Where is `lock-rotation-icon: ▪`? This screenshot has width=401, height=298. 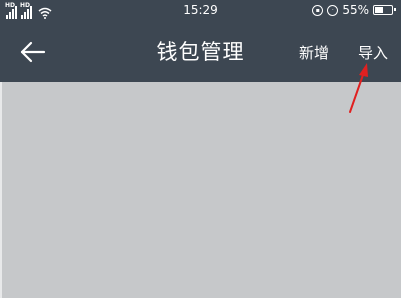 lock-rotation-icon: ▪ is located at coordinates (318, 10).